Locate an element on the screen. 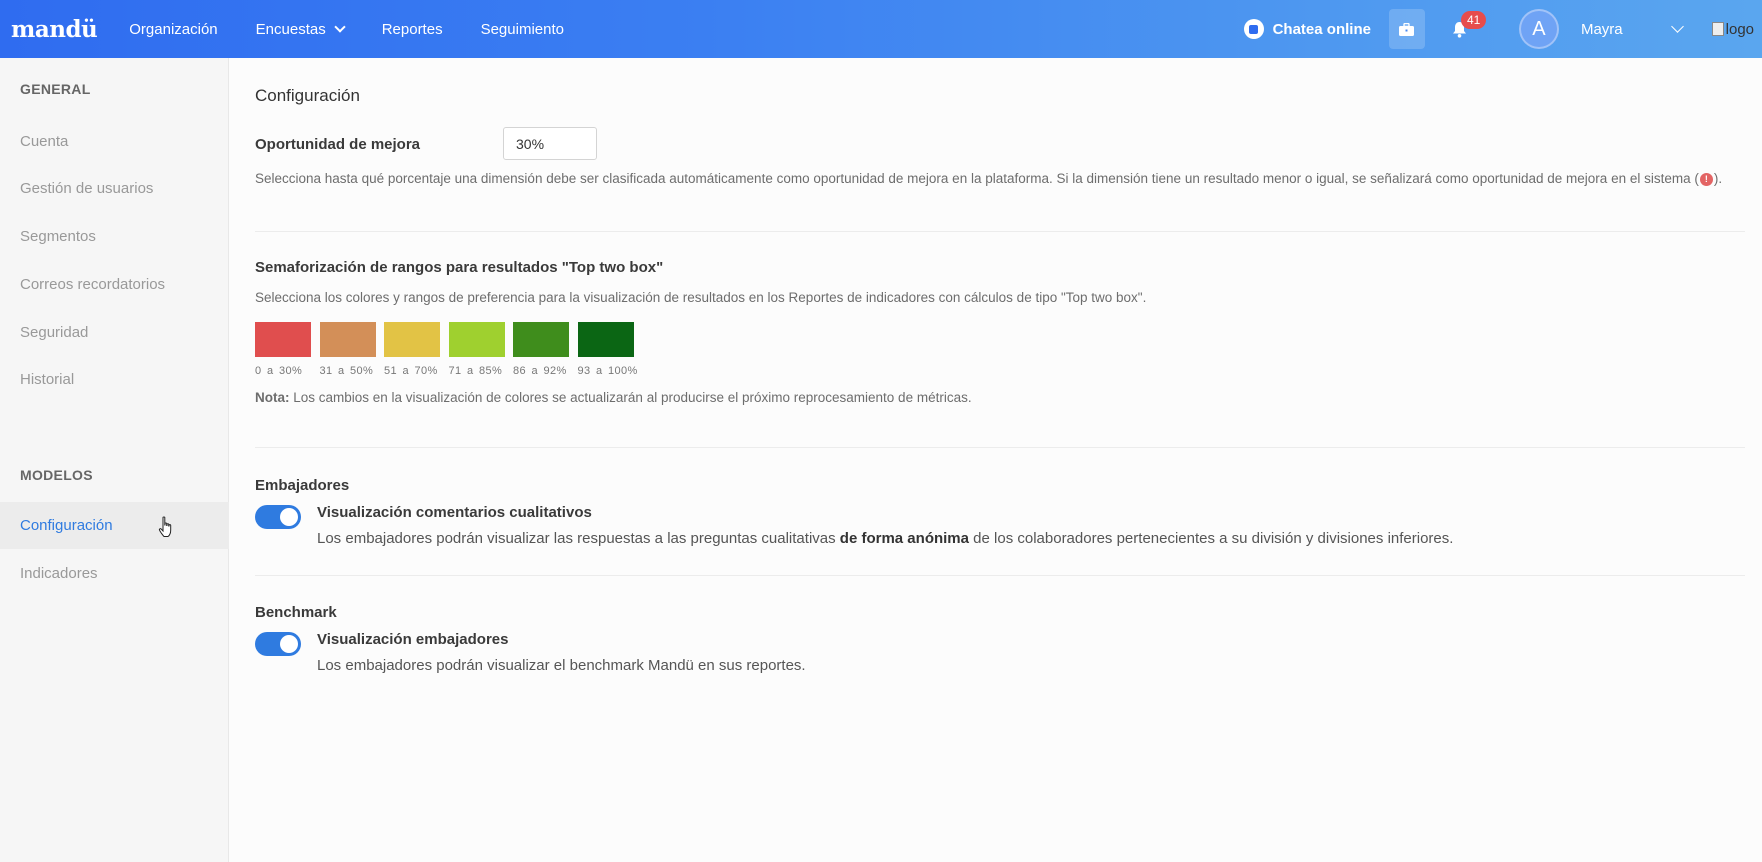  note-label: Nota: is located at coordinates (272, 397).